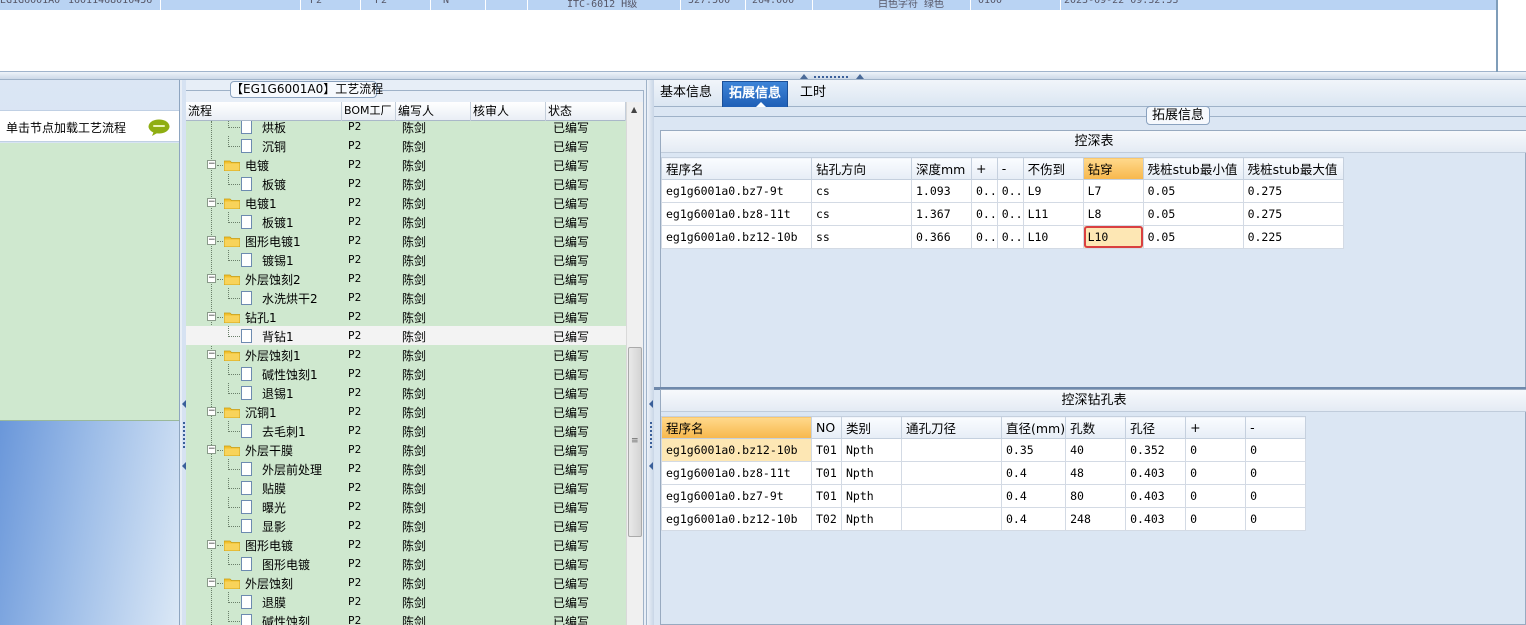 This screenshot has width=1526, height=625. I want to click on tree-node-process: − 钻孔1 P2 陈剑 已编写, so click(406, 316).